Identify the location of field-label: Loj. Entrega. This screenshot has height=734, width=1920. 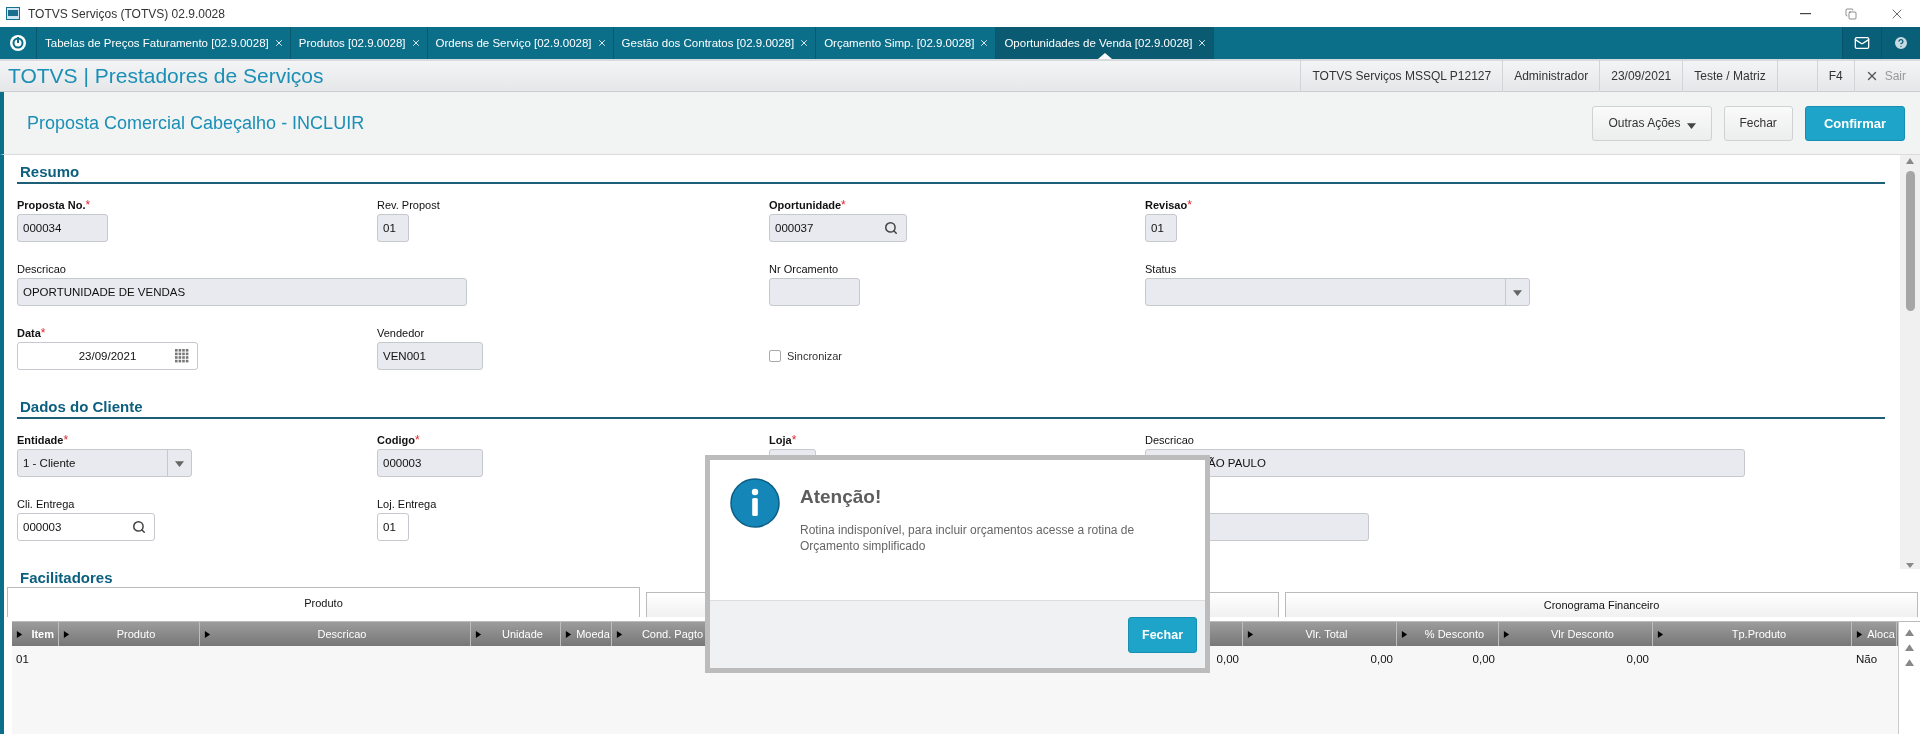
(407, 504).